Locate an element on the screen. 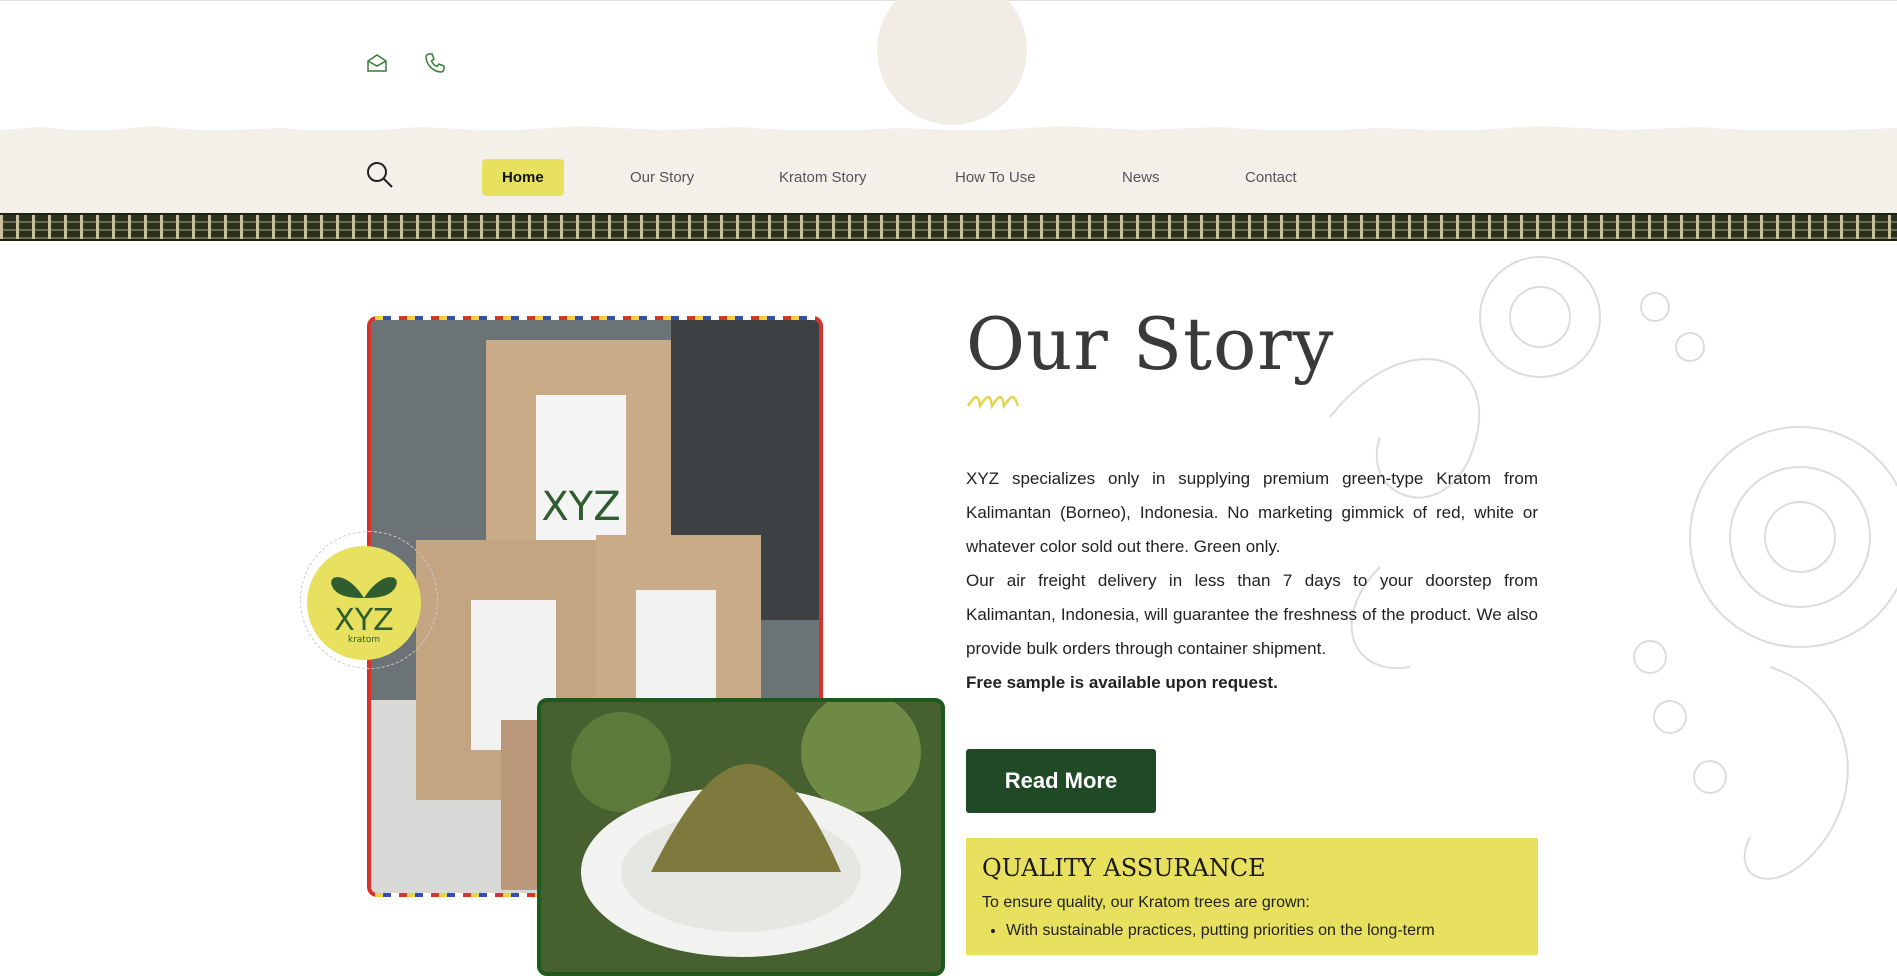 This screenshot has height=976, width=1897. email-icon is located at coordinates (377, 63).